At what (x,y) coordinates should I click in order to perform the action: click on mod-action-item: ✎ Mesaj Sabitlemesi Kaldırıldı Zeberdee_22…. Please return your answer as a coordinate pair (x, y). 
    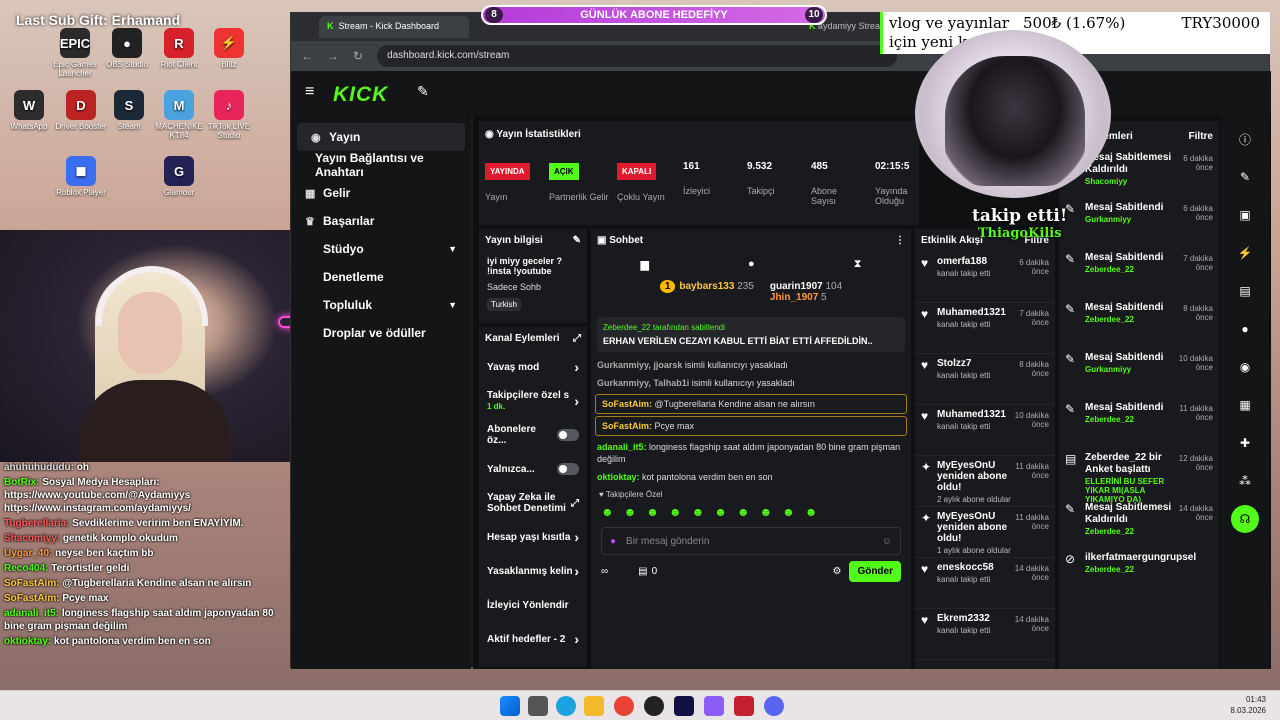
    Looking at the image, I should click on (1139, 523).